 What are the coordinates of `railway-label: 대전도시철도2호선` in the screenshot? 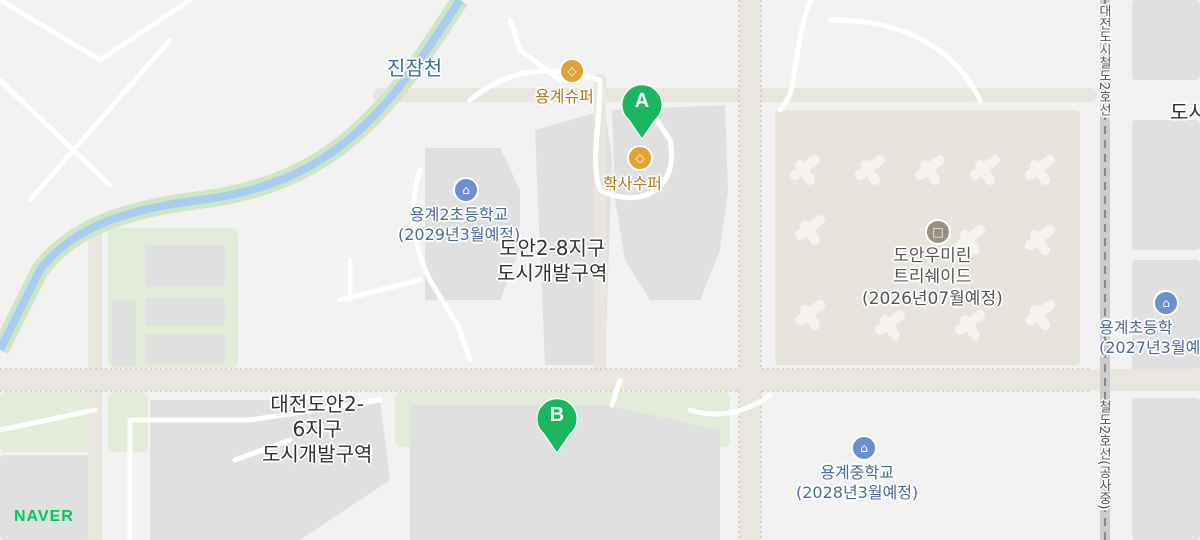 It's located at (1103, 60).